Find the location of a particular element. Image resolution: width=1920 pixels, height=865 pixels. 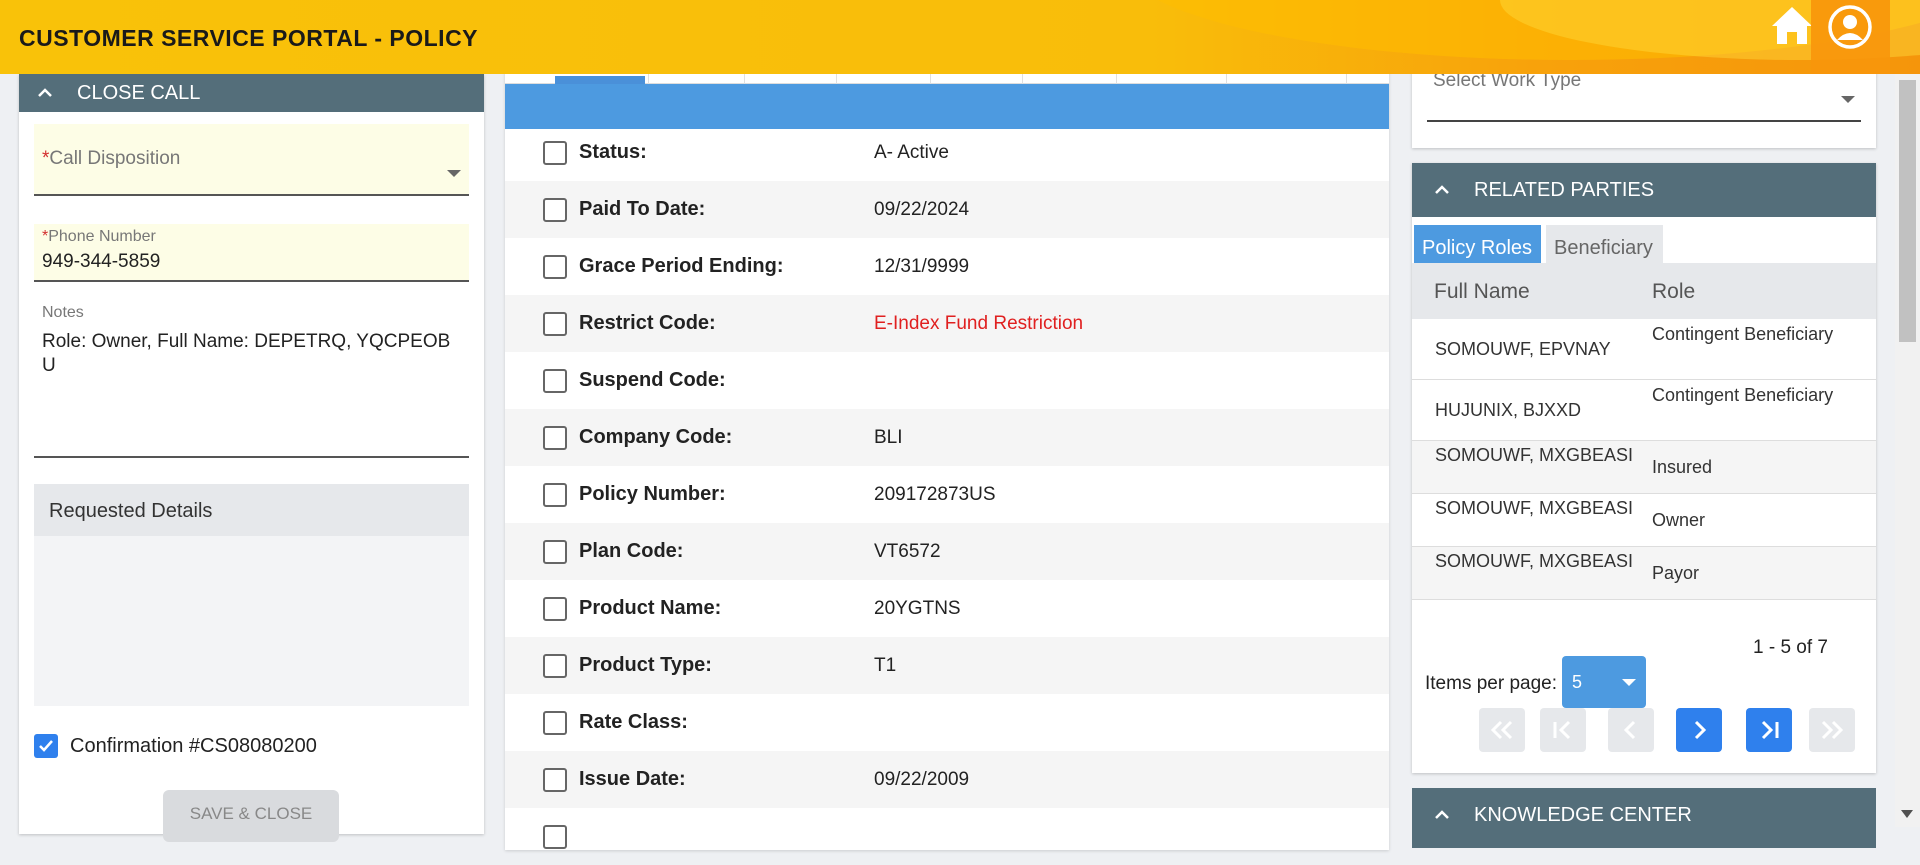

column-header-full-name: Full Name is located at coordinates (1482, 292).